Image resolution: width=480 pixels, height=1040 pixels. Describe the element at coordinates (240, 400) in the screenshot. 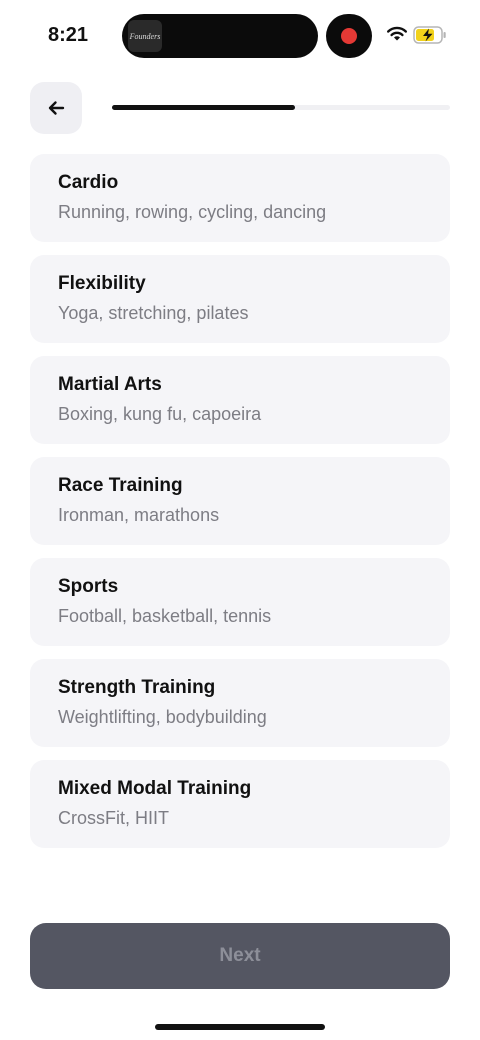

I see `option-martial-arts: Martial Arts Boxing, kung fu, capoeira` at that location.